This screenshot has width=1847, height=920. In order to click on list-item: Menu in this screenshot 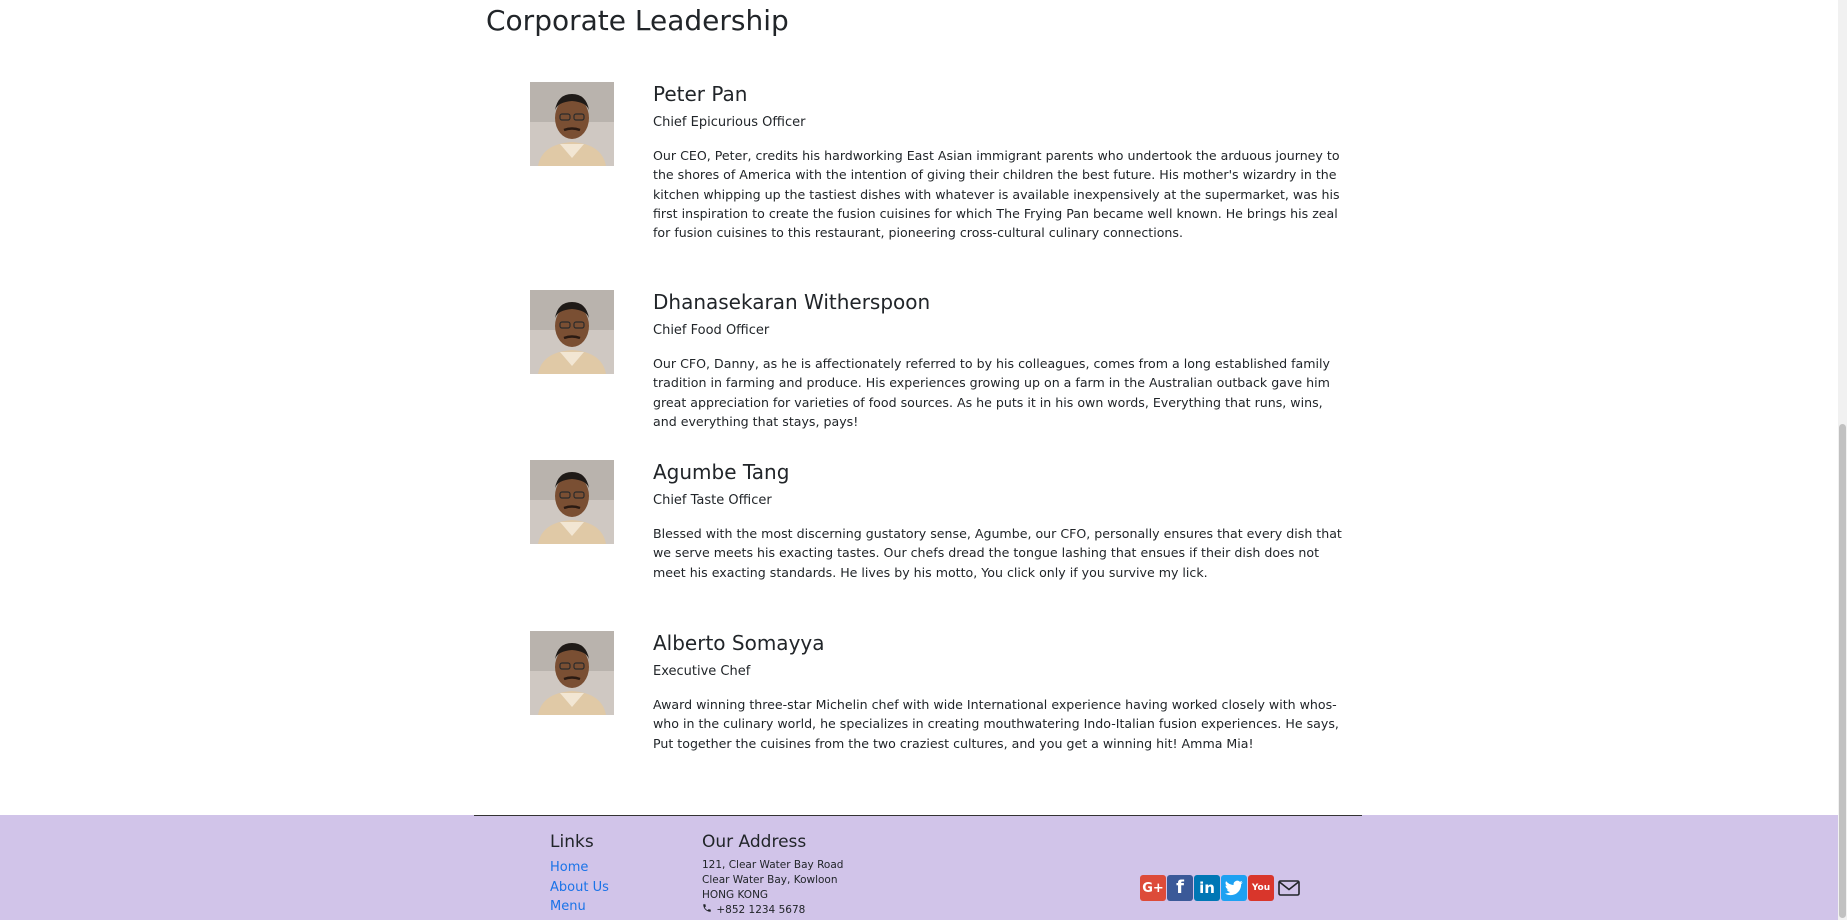, I will do `click(579, 907)`.